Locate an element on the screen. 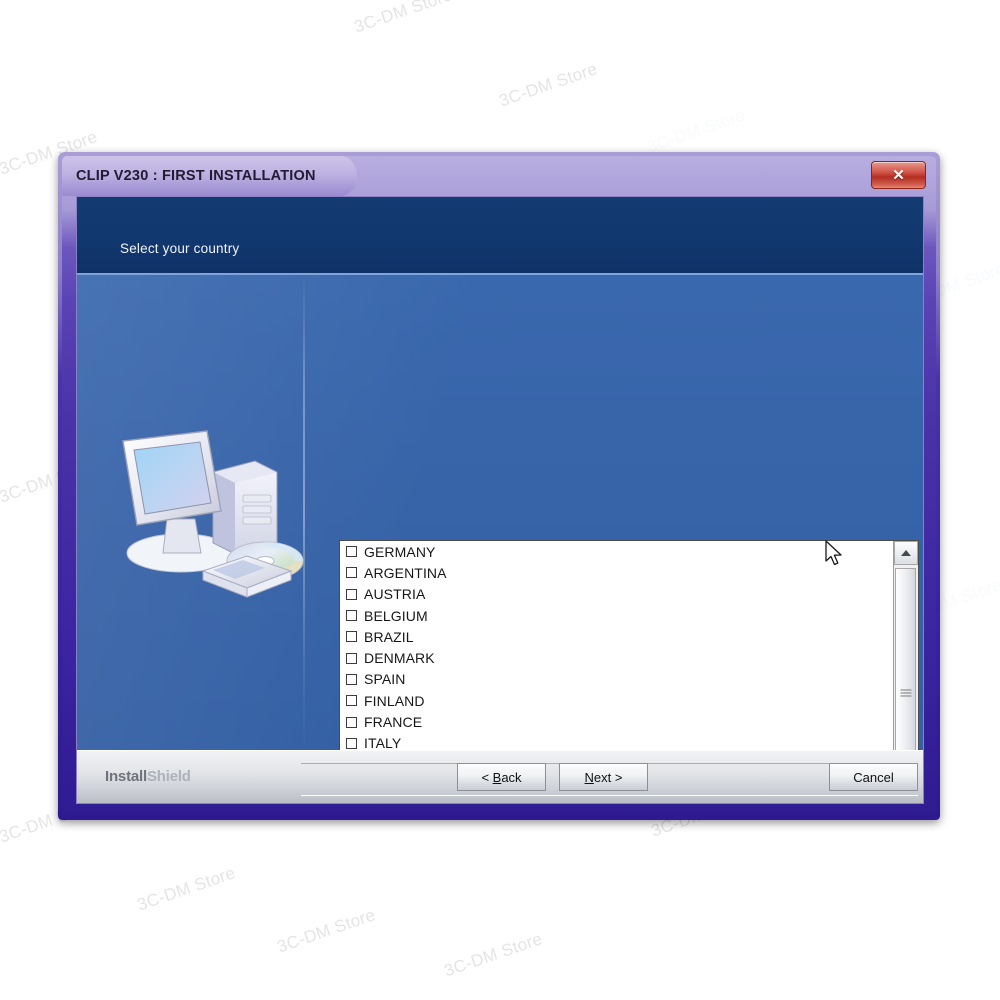 The width and height of the screenshot is (1000, 1000). country-label: BELGIUM is located at coordinates (396, 615).